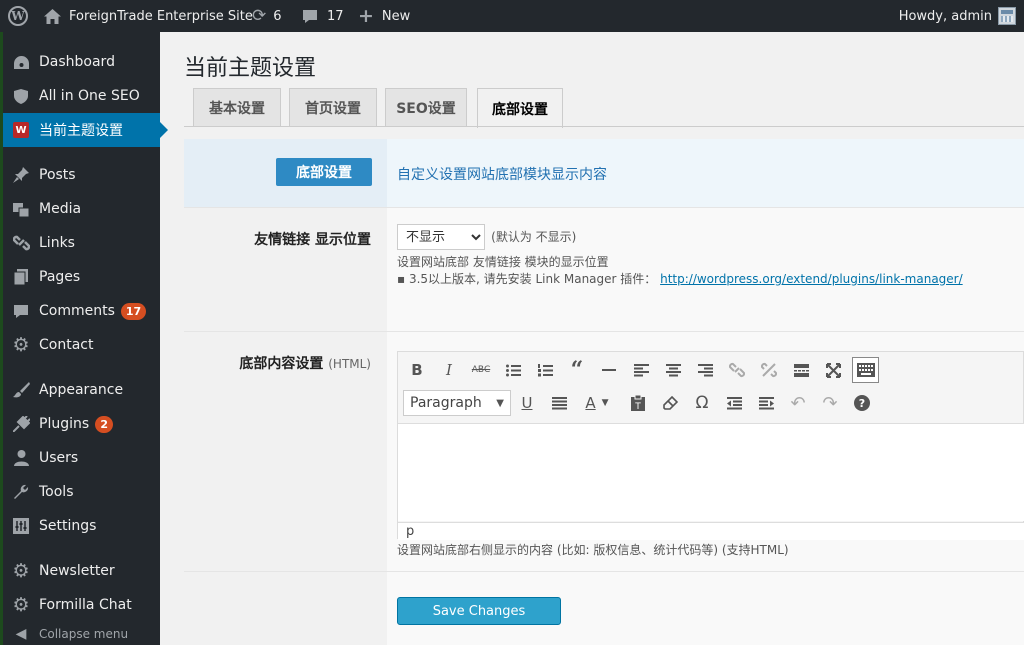 The height and width of the screenshot is (645, 1024). I want to click on horizontal-line-icon, so click(609, 370).